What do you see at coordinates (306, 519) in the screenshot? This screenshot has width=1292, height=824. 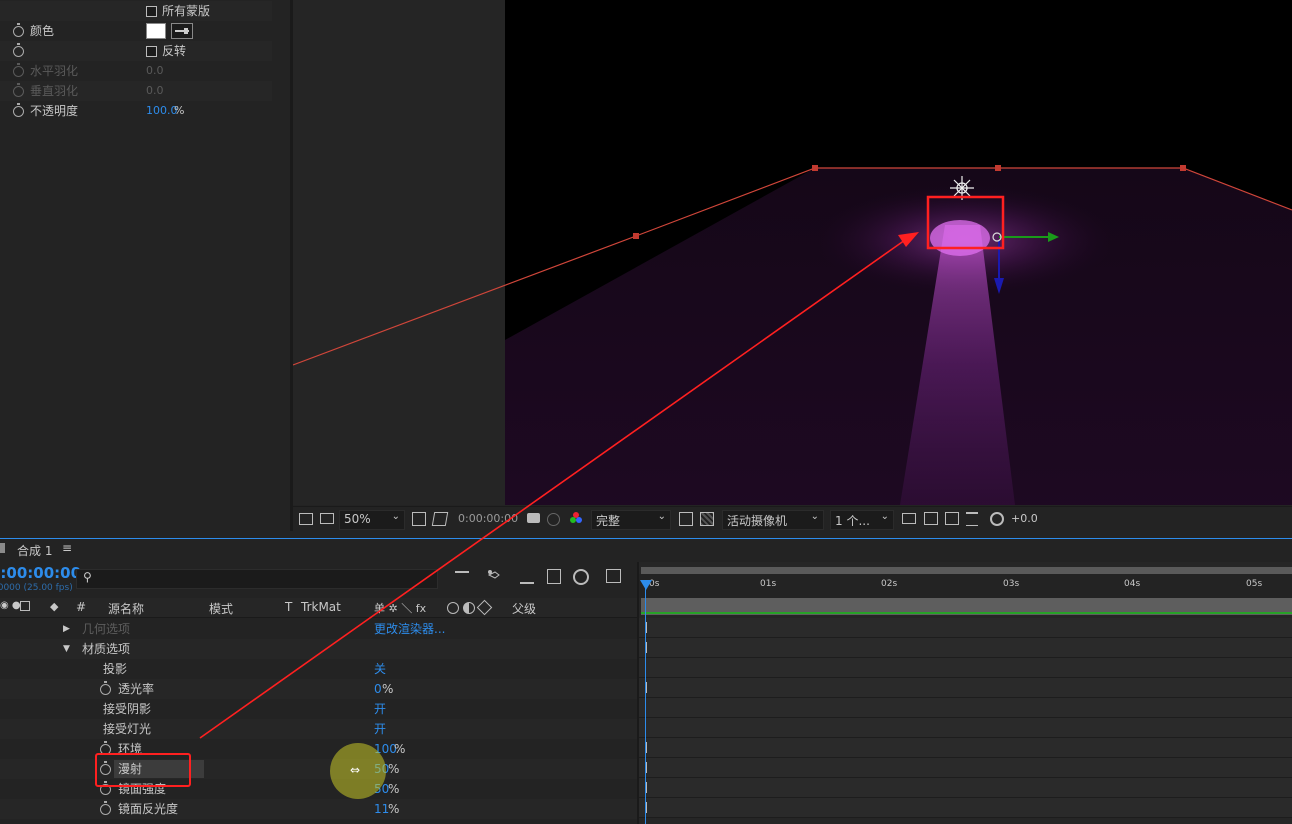 I see `always-preview-icon` at bounding box center [306, 519].